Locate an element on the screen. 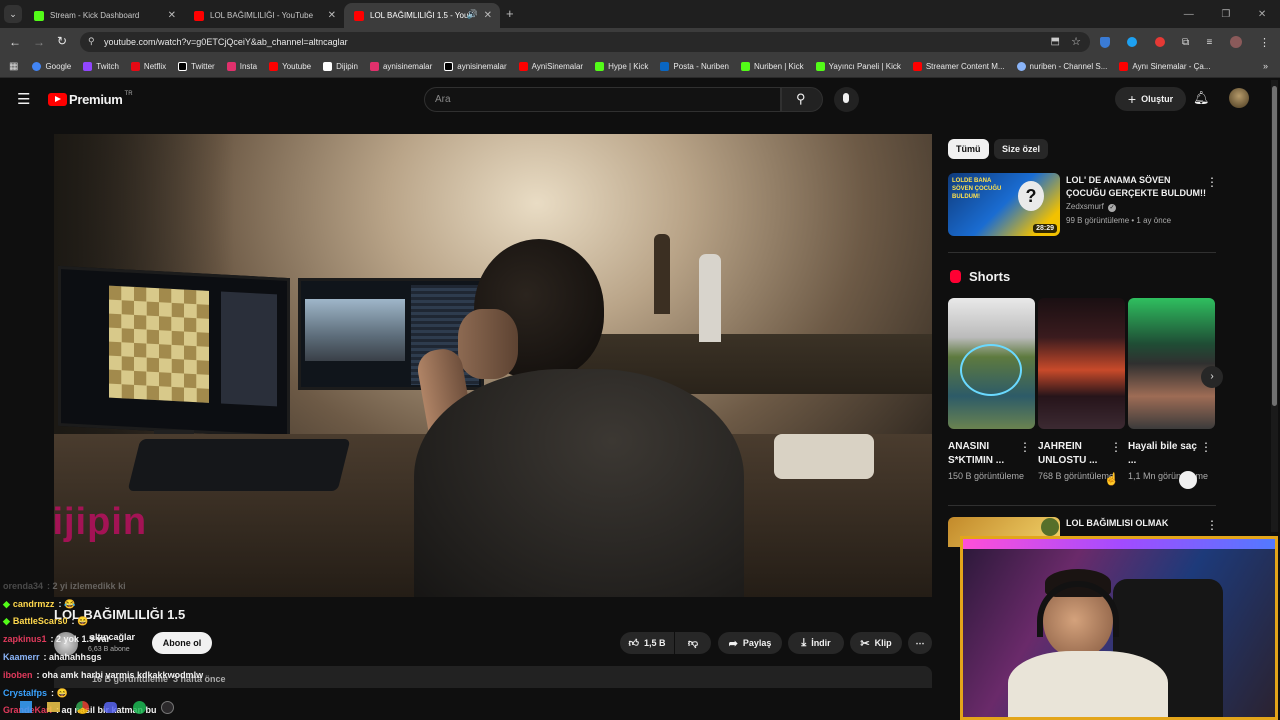  tab-search-button: ⌄ is located at coordinates (13, 14).